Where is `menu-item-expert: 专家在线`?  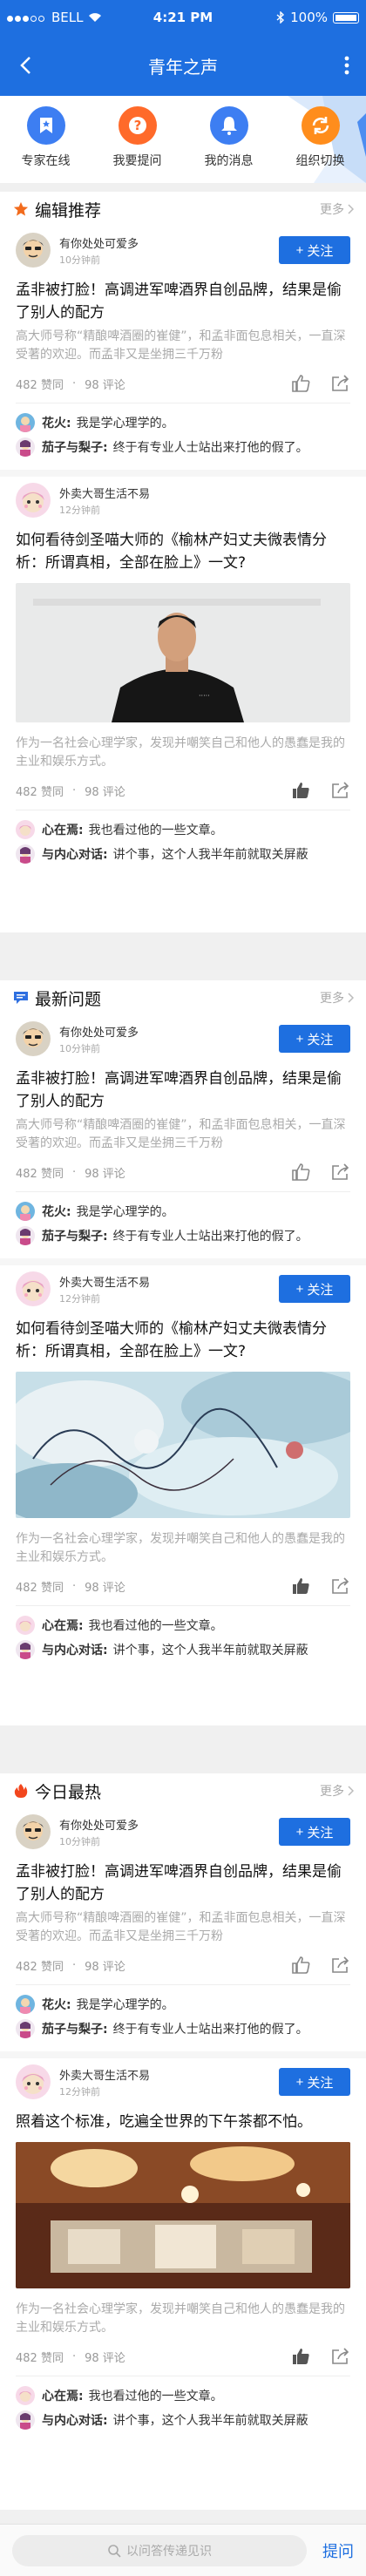 menu-item-expert: 专家在线 is located at coordinates (46, 140).